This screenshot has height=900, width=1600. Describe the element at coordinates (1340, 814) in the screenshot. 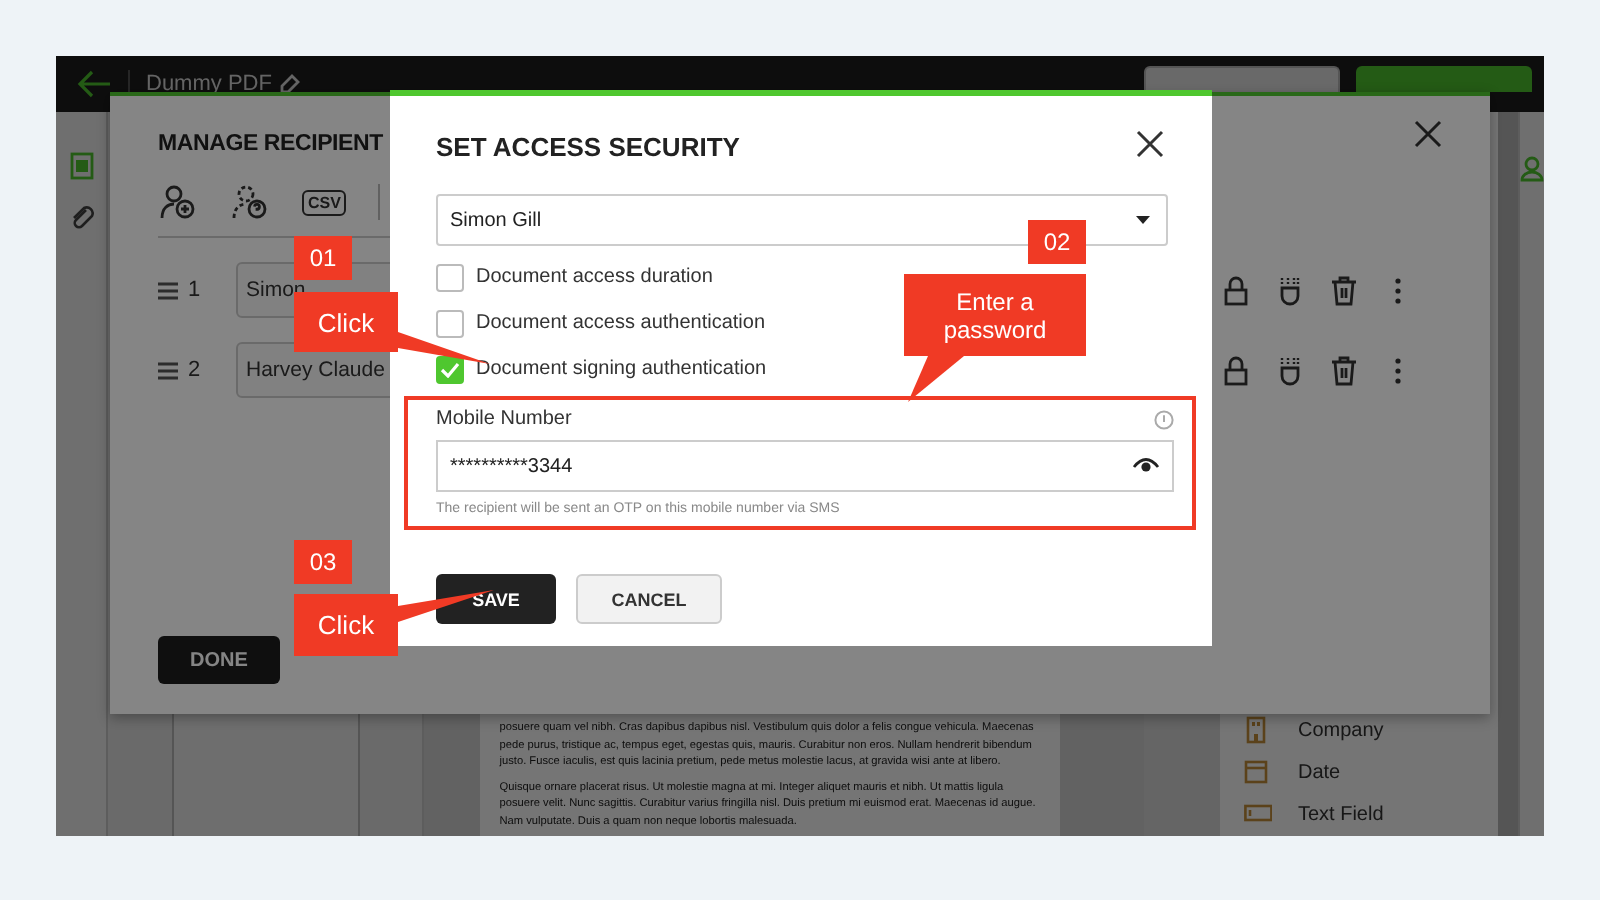

I see `field-type-item: Text Field` at that location.